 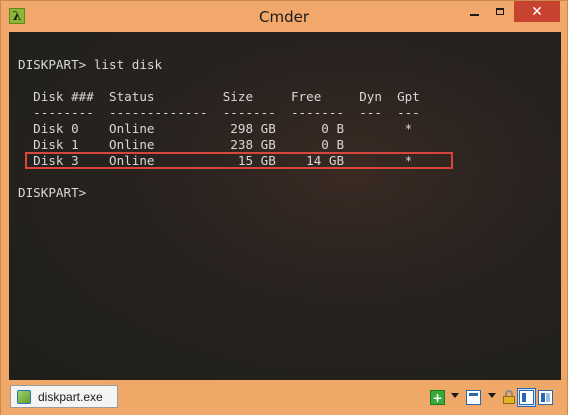 I want to click on minimize-icon, so click(x=474, y=14).